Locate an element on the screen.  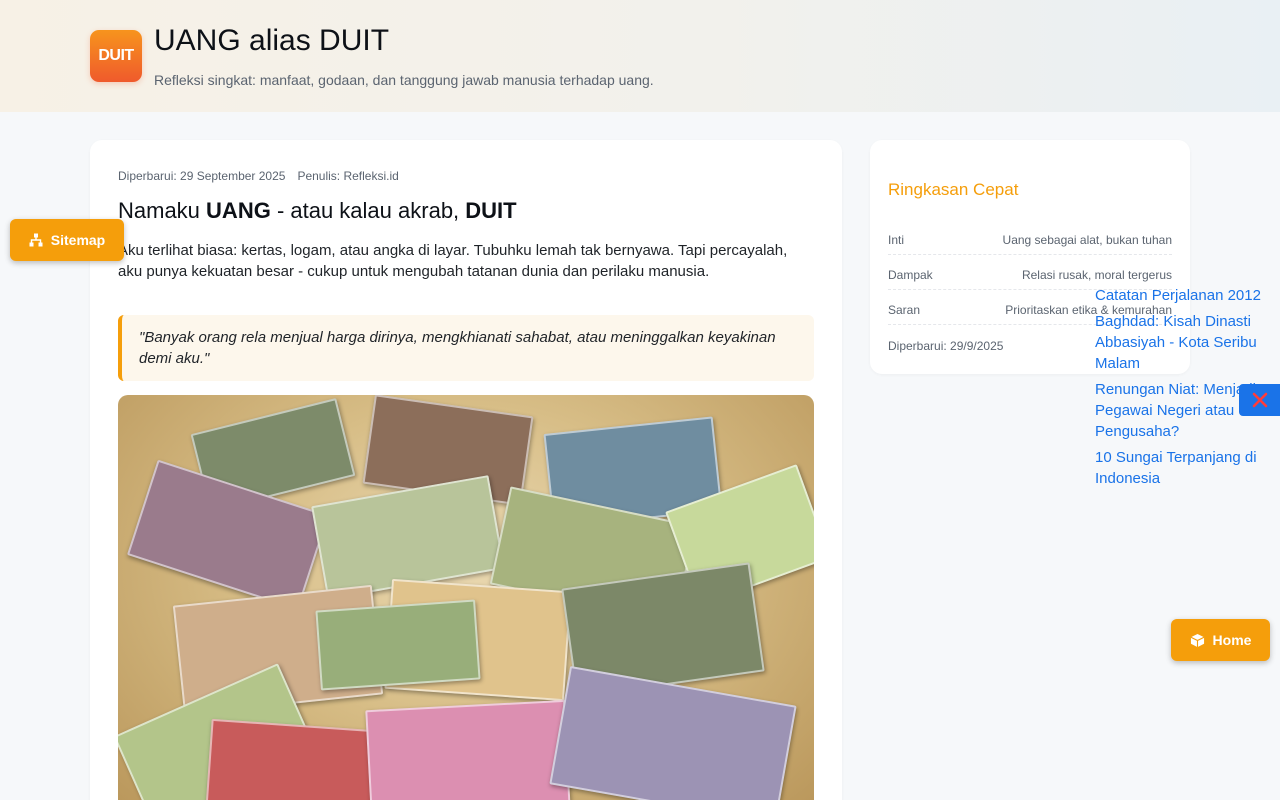
article-author: Penulis: Refleksi.id is located at coordinates (348, 176).